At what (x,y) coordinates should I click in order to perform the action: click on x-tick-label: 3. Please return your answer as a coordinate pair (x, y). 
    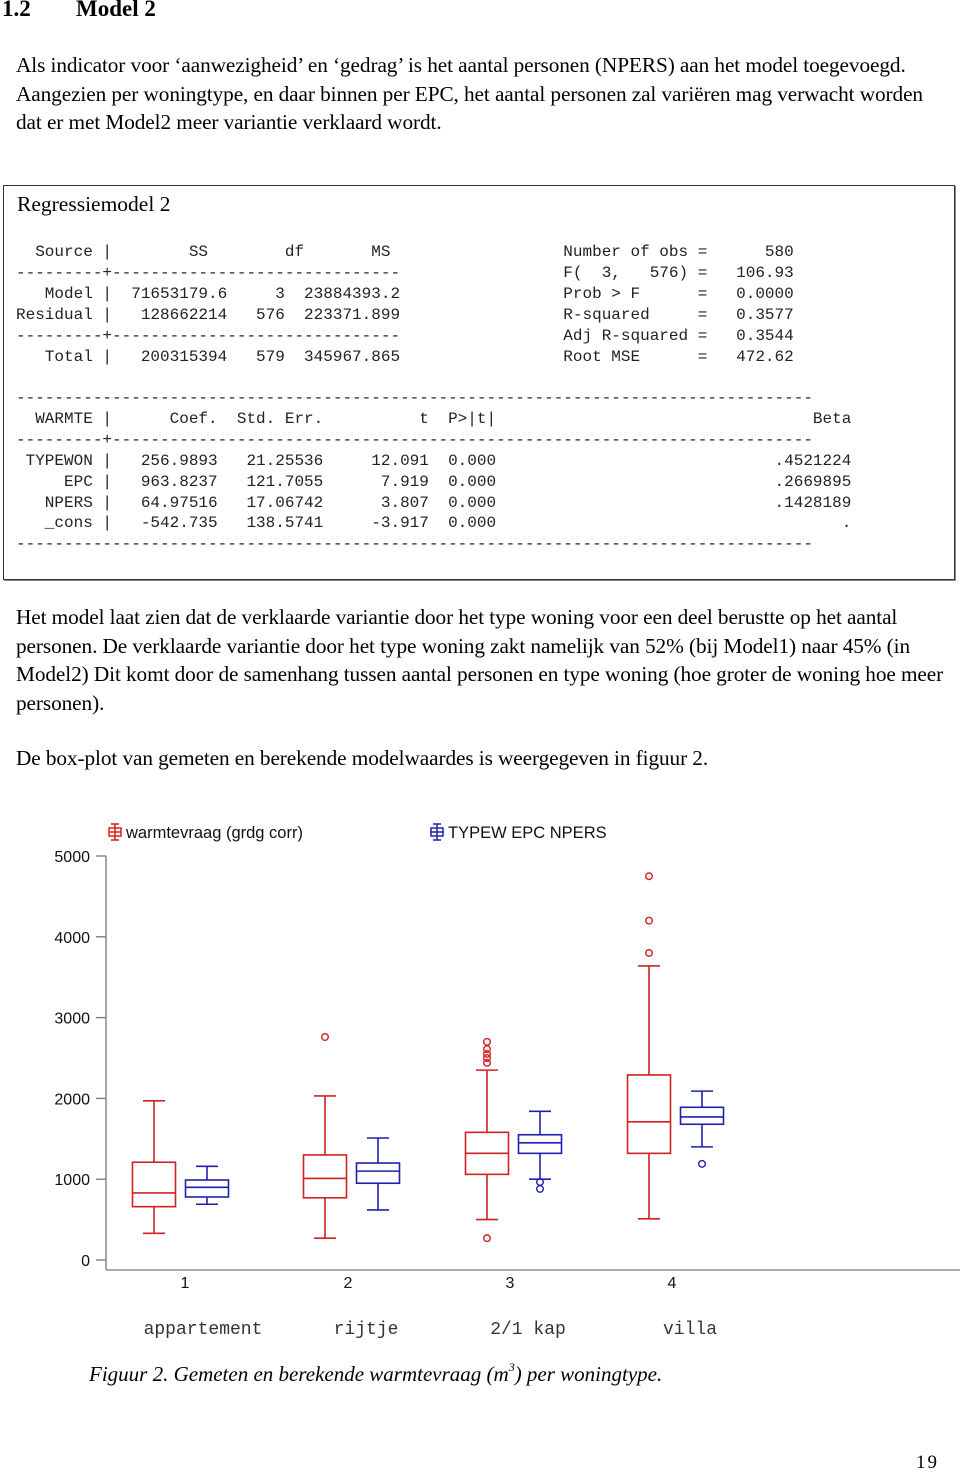
    Looking at the image, I should click on (510, 1283).